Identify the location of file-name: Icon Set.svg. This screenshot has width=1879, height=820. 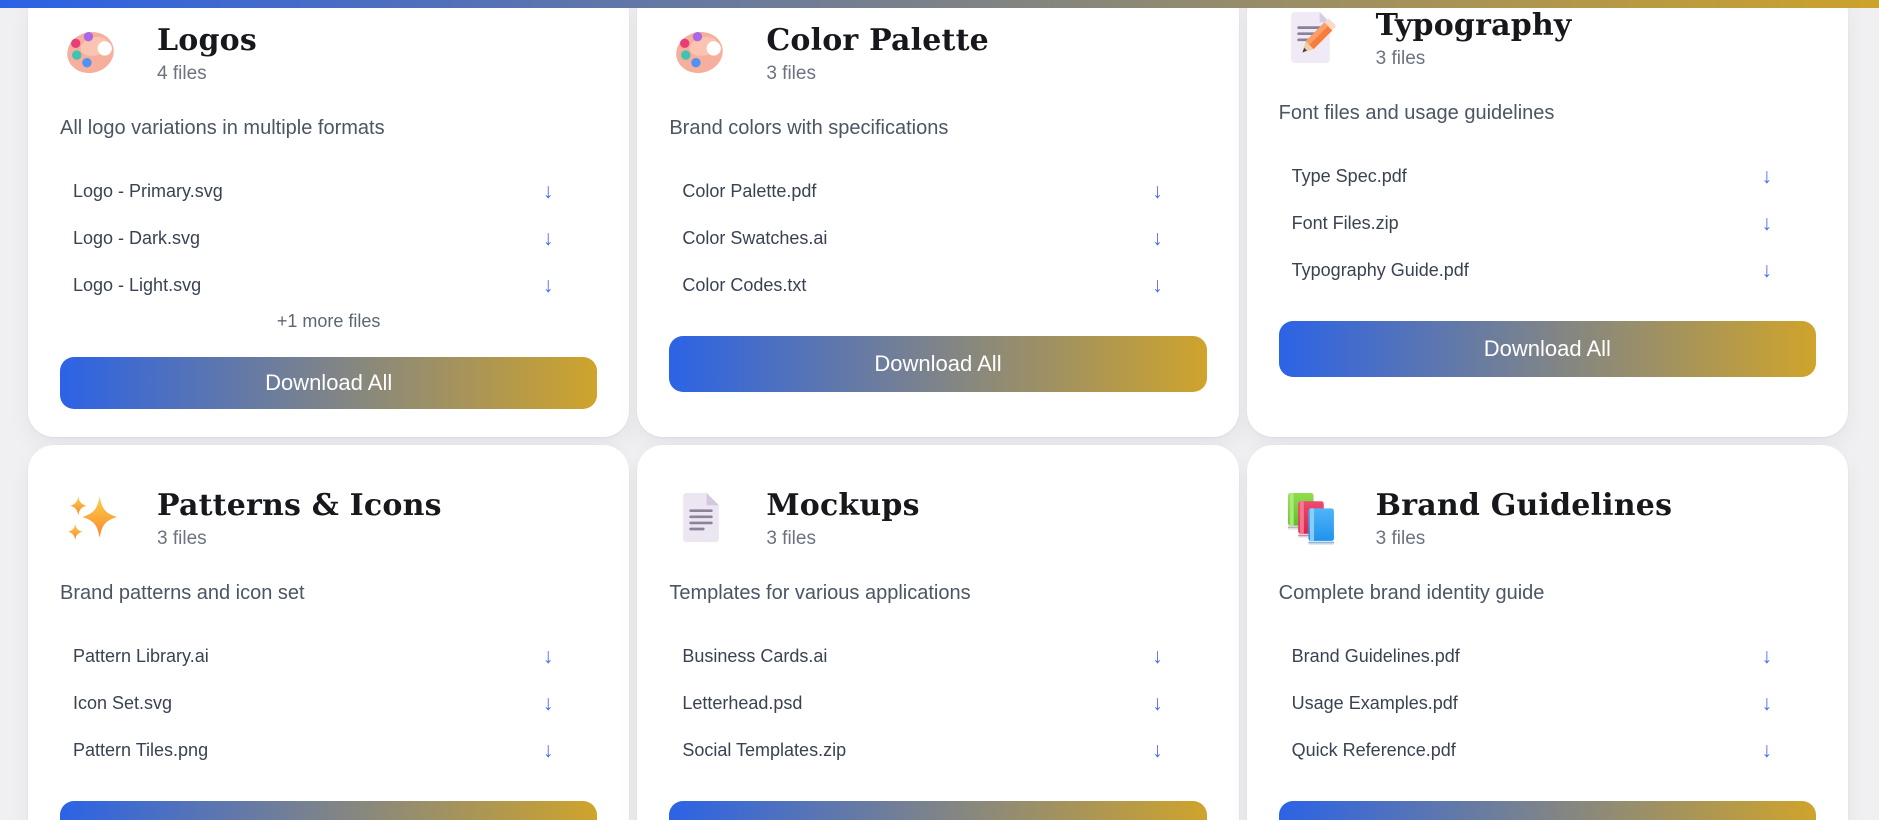
(123, 702).